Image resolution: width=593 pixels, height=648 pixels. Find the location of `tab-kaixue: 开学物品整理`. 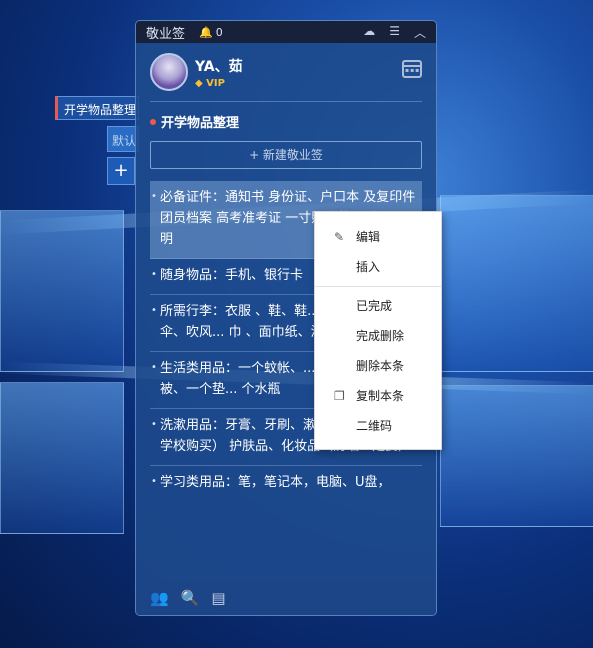

tab-kaixue: 开学物品整理 is located at coordinates (97, 108).